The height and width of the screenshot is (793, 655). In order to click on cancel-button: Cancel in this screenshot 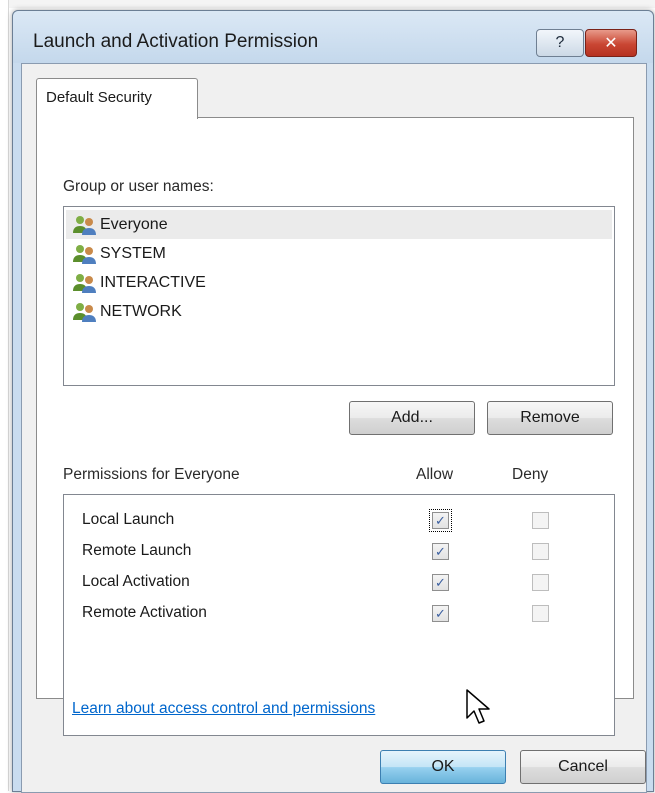, I will do `click(583, 767)`.